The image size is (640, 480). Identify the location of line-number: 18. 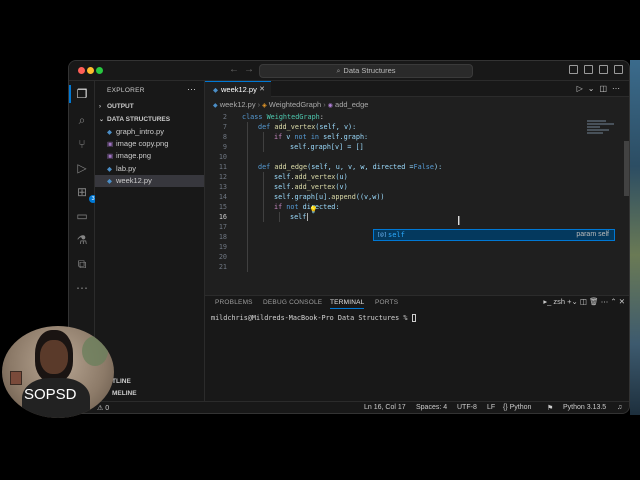
(222, 237).